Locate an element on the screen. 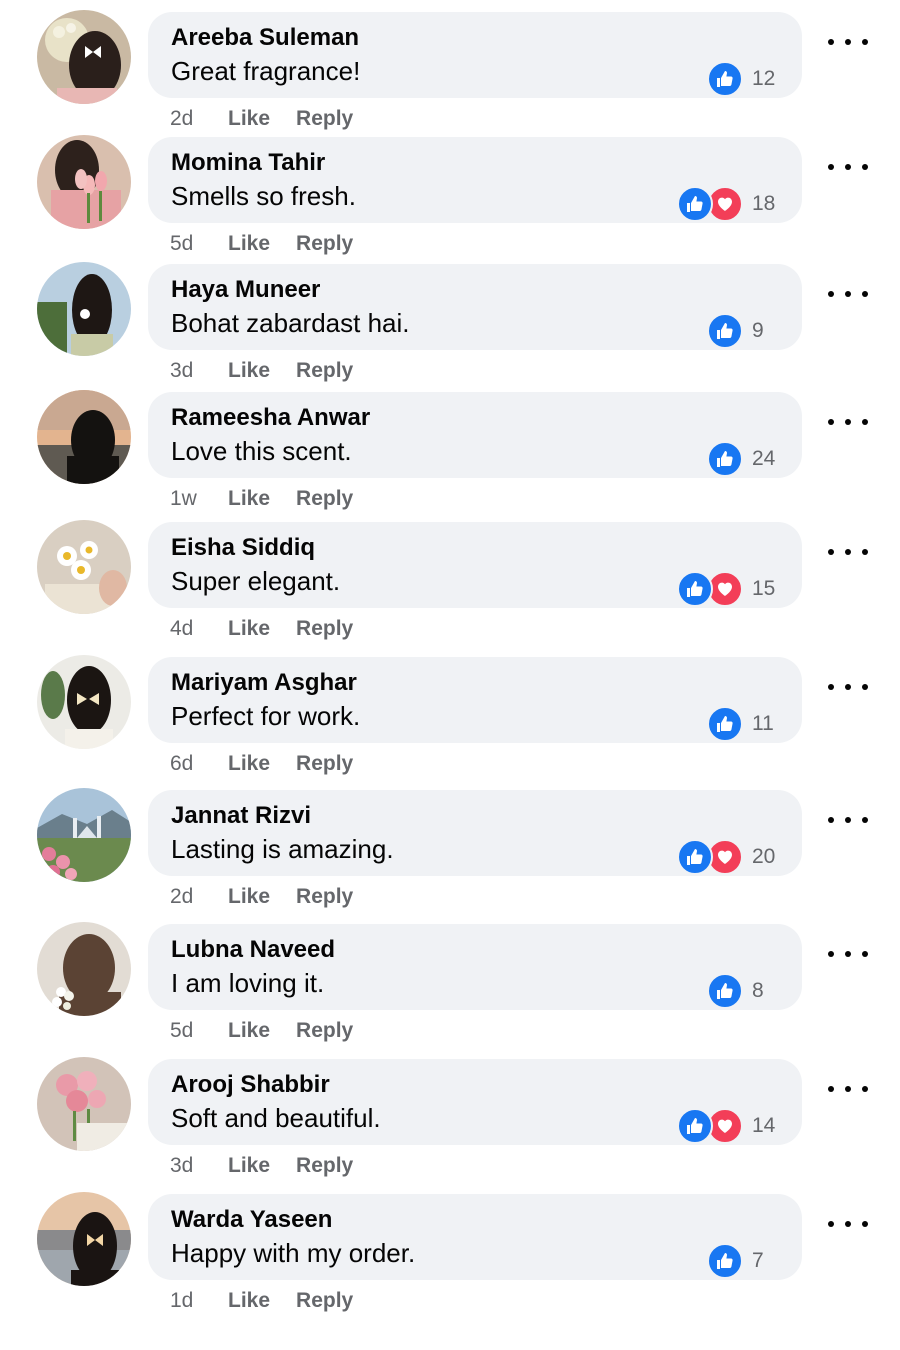 The image size is (900, 1350). reaction-summary: 20 is located at coordinates (726, 857).